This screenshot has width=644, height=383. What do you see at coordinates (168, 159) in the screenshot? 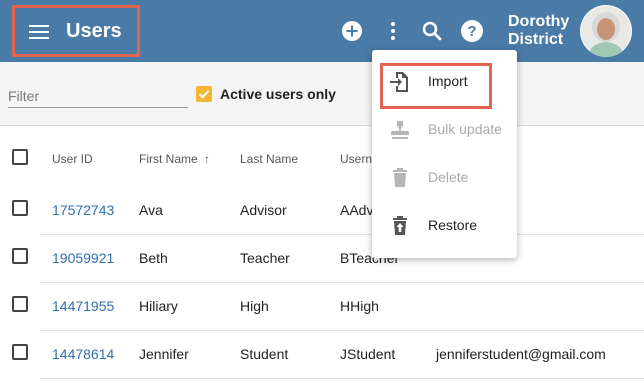
I see `column-header-label: First Name` at bounding box center [168, 159].